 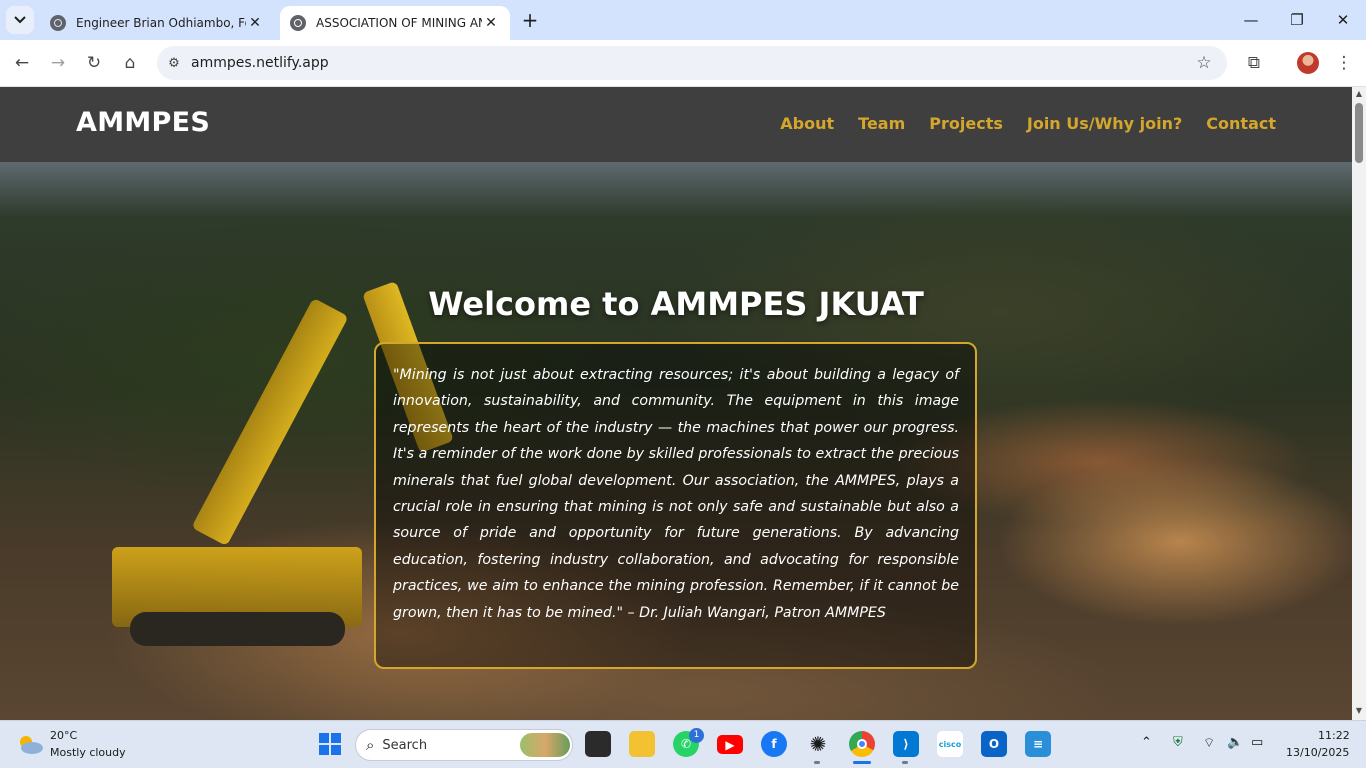 What do you see at coordinates (642, 744) in the screenshot?
I see `file-explorer-icon` at bounding box center [642, 744].